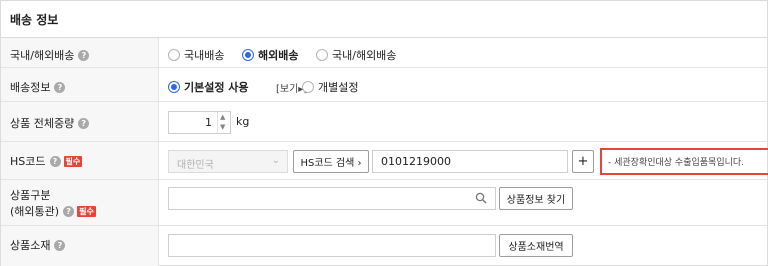  What do you see at coordinates (199, 122) in the screenshot?
I see `weight-stepper: 1 ▲ ▼` at bounding box center [199, 122].